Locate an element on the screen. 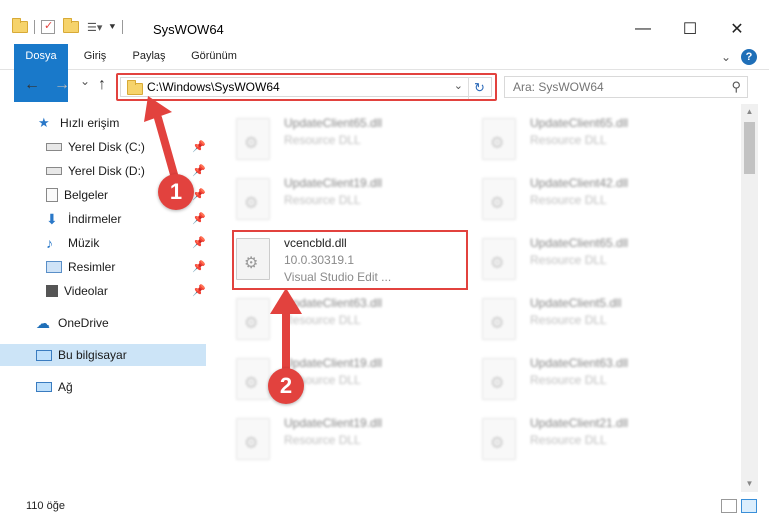  cloud-icon: ☁ is located at coordinates (43, 323).